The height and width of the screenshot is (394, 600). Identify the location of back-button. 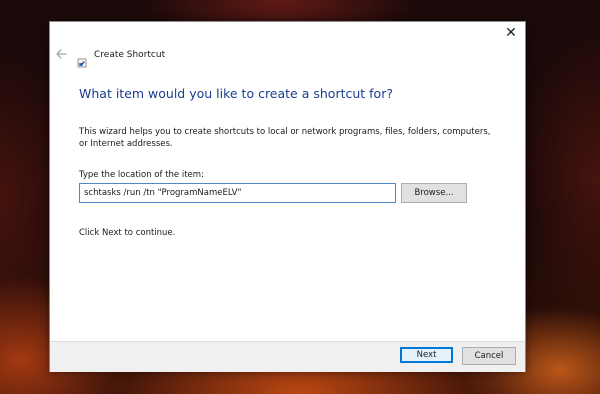
(62, 54).